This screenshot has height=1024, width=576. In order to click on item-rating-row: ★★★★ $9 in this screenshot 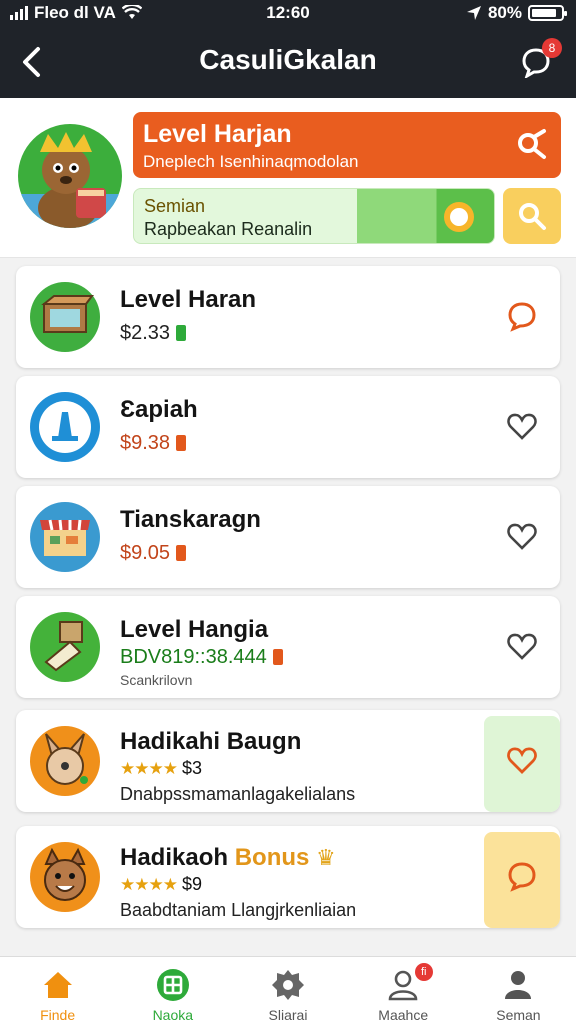, I will do `click(161, 884)`.